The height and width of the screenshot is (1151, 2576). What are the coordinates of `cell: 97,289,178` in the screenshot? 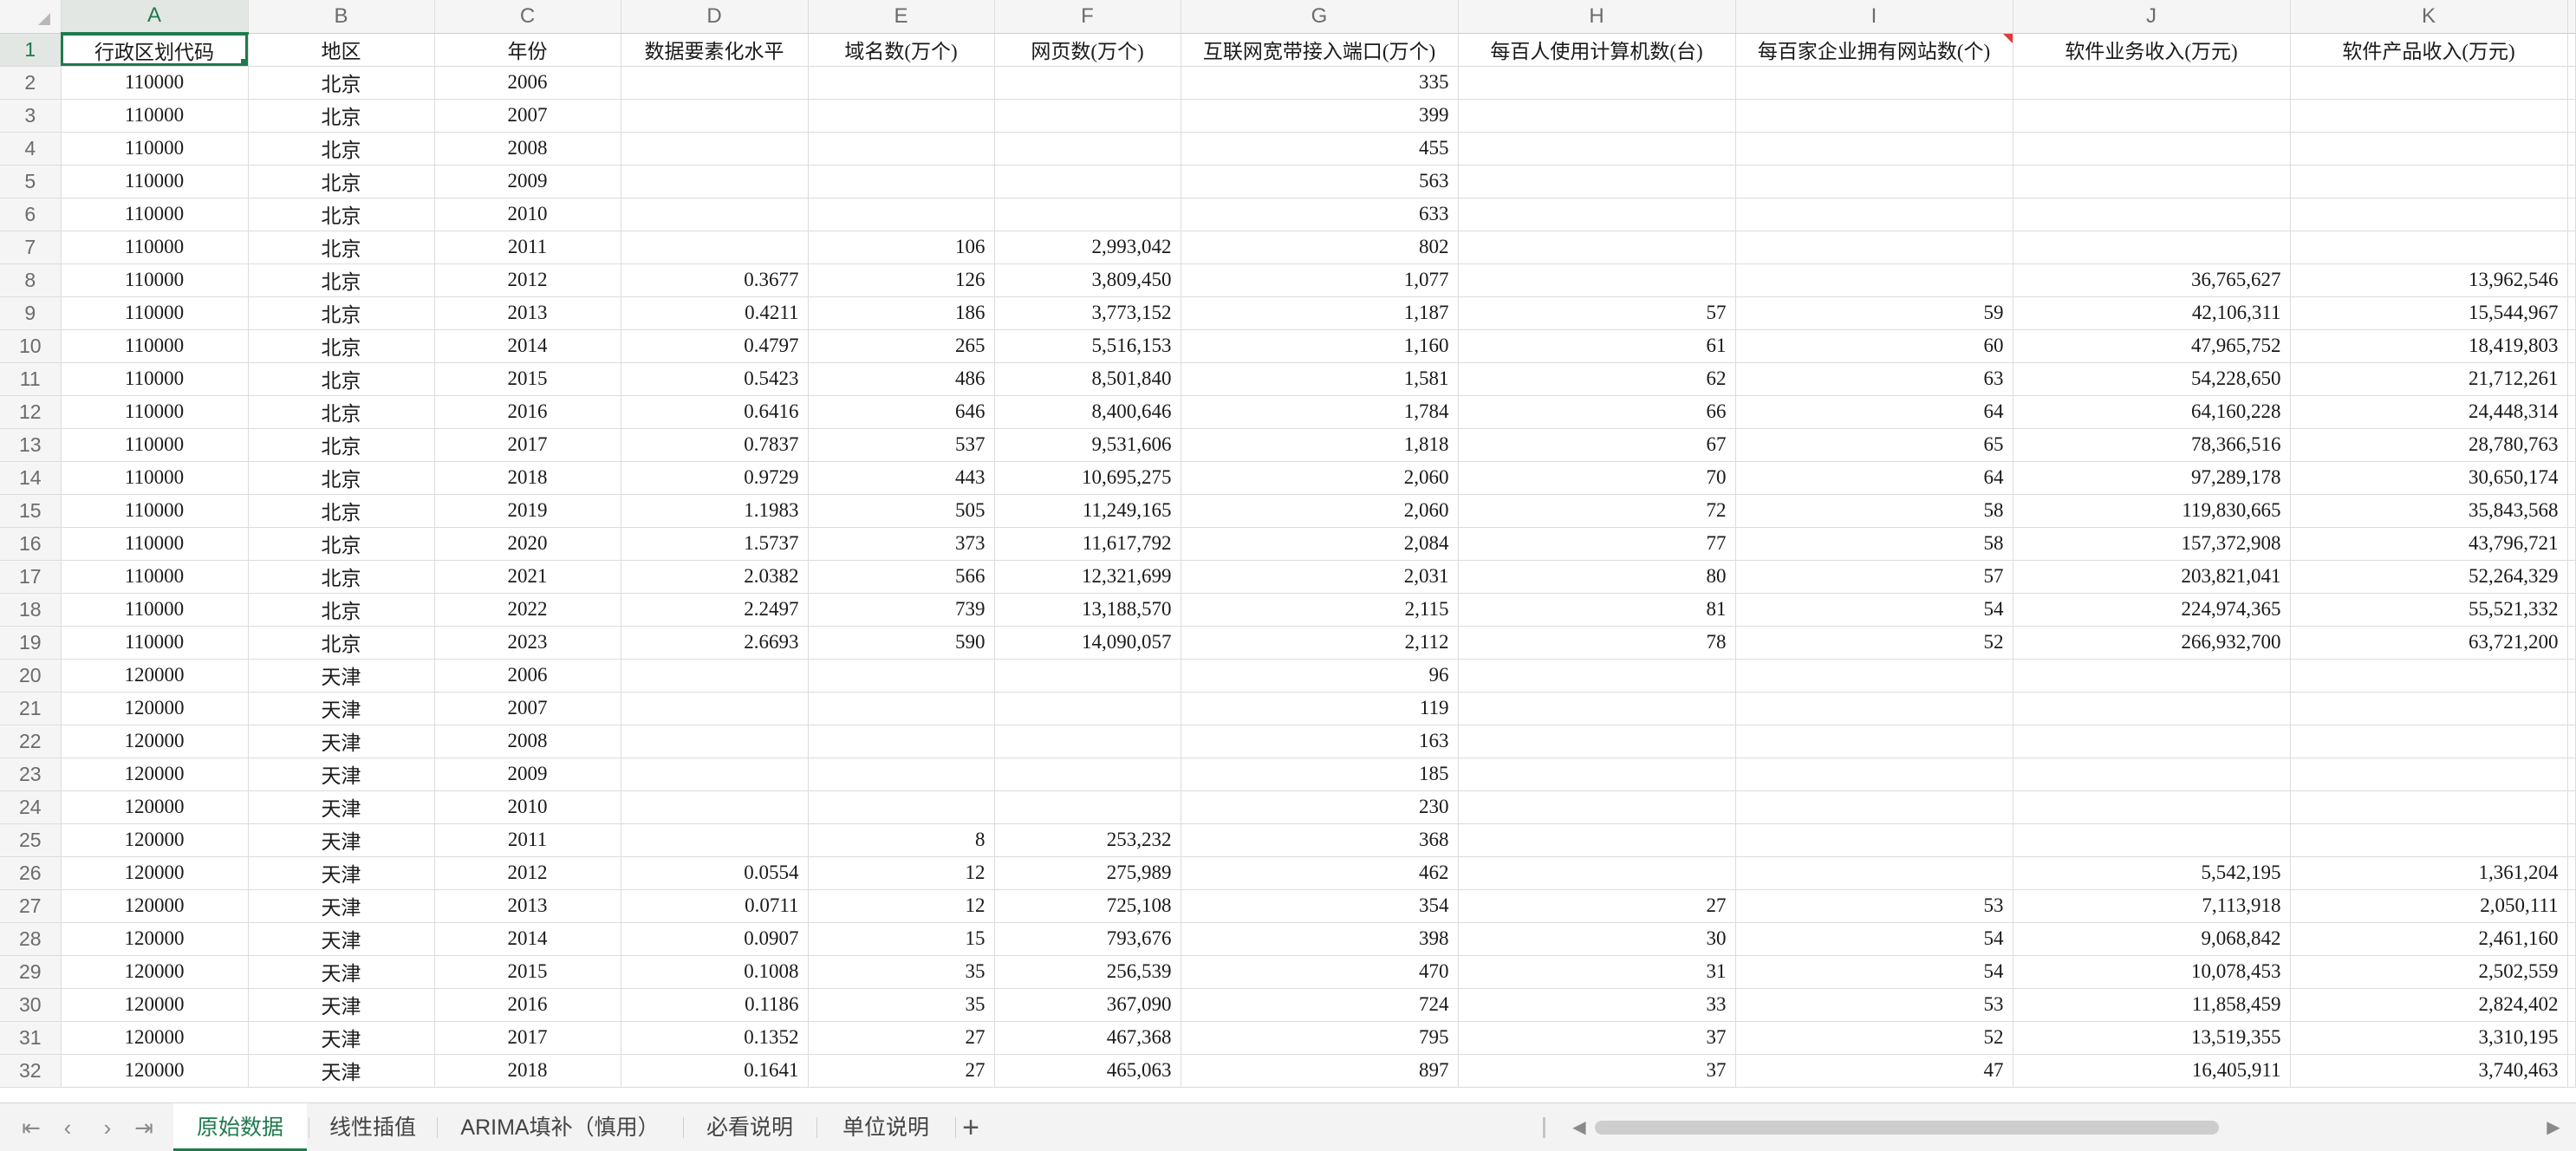 It's located at (2152, 478).